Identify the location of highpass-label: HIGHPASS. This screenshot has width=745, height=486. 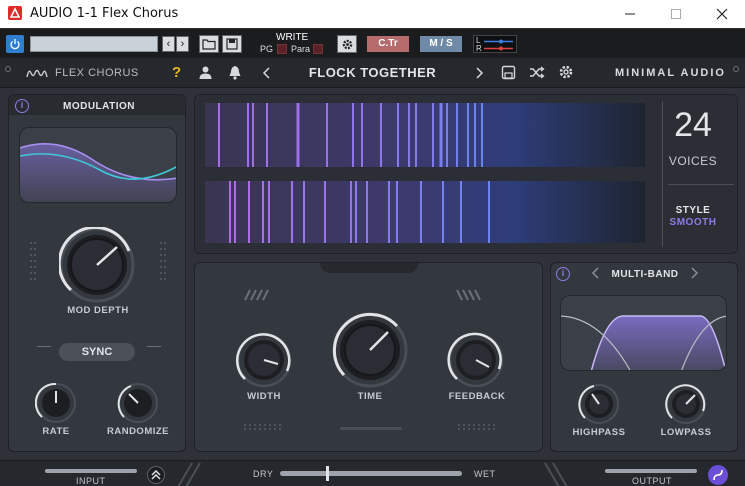
(599, 432).